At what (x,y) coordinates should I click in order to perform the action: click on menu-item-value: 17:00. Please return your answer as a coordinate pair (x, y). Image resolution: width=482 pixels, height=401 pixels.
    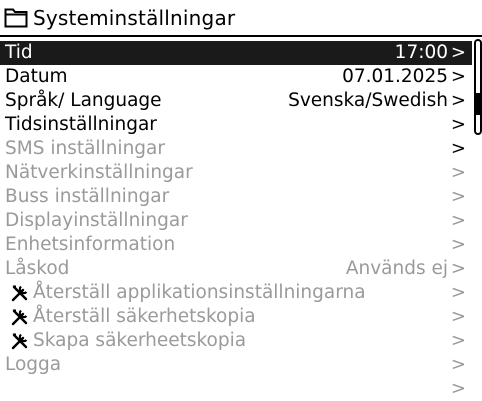
    Looking at the image, I should click on (421, 52).